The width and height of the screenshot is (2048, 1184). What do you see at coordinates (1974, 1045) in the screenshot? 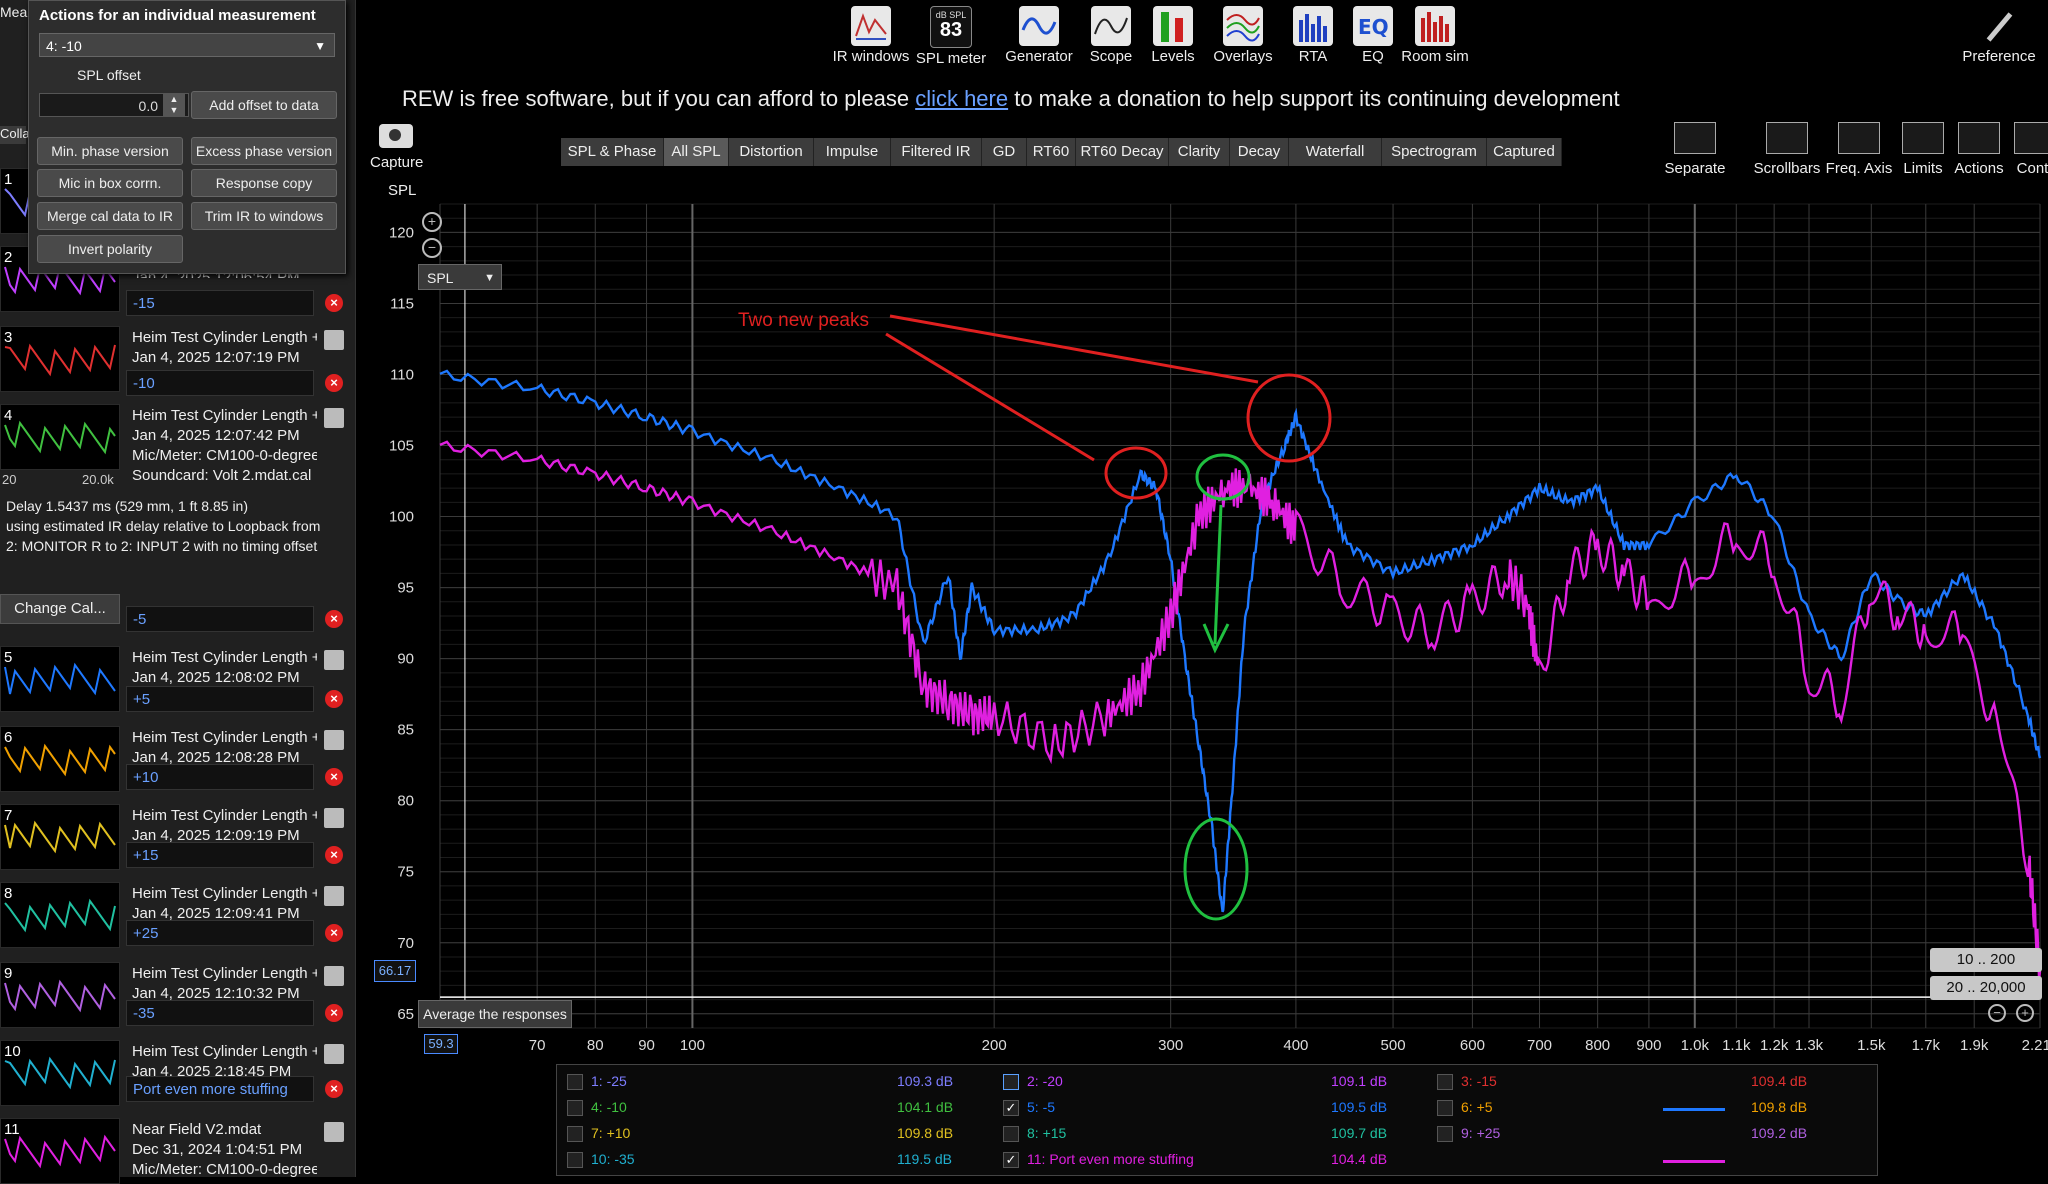
I see `x-tick-label: 1.9k` at bounding box center [1974, 1045].